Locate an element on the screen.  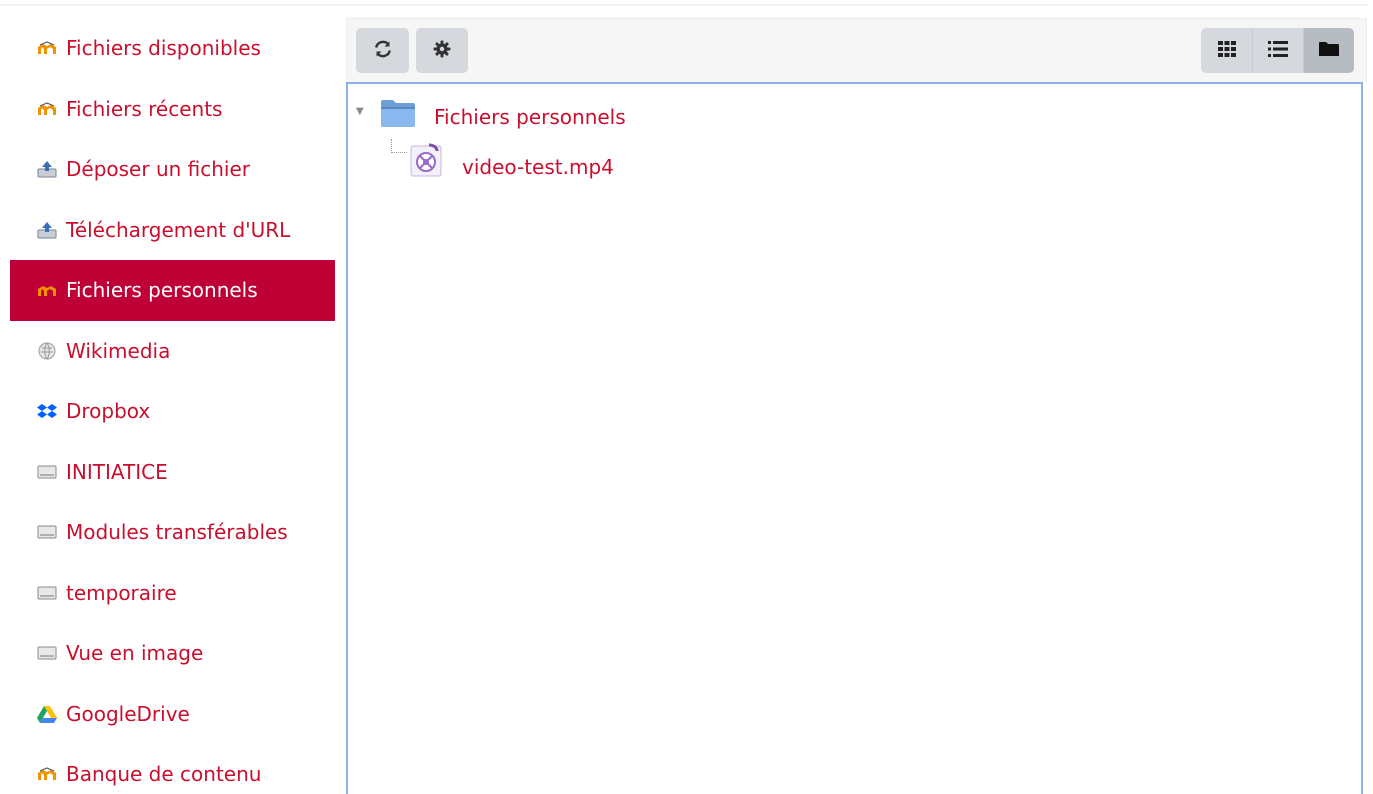
tree-connector is located at coordinates (399, 146).